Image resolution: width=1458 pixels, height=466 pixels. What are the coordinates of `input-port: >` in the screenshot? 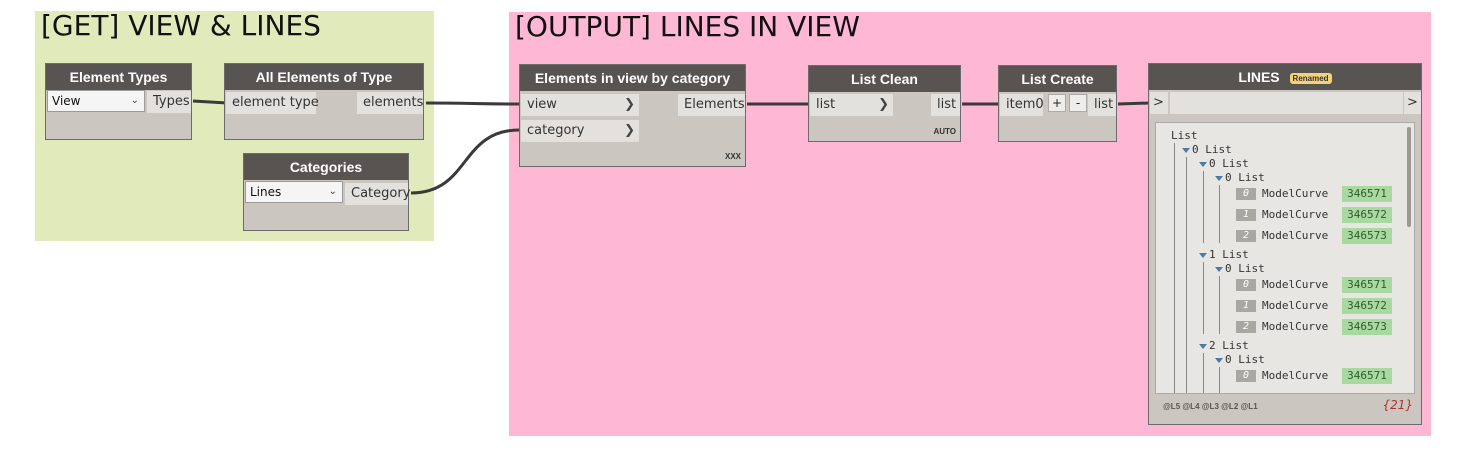 It's located at (1159, 103).